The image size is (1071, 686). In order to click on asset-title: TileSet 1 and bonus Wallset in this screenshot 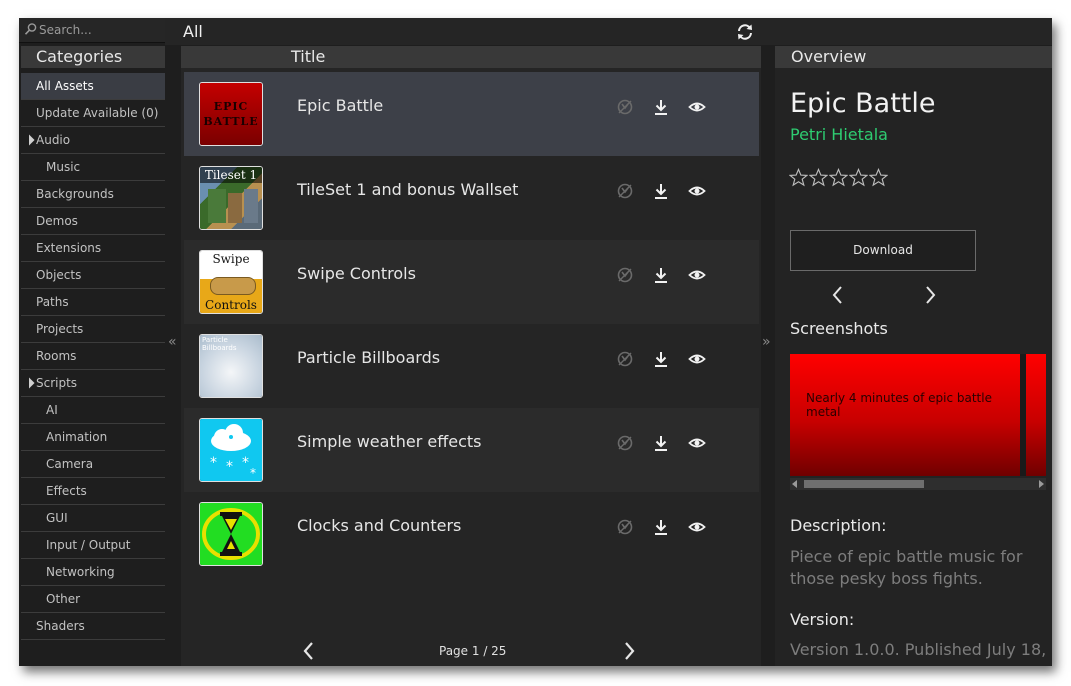, I will do `click(408, 189)`.